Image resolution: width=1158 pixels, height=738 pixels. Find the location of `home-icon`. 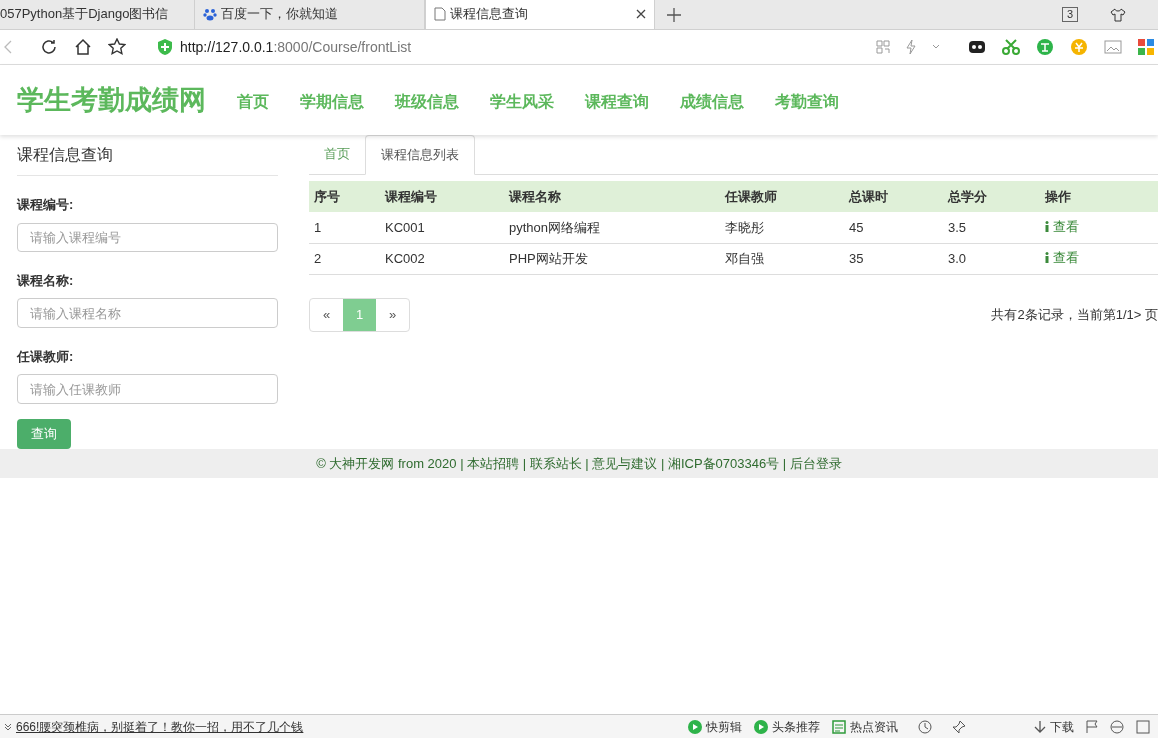

home-icon is located at coordinates (83, 47).